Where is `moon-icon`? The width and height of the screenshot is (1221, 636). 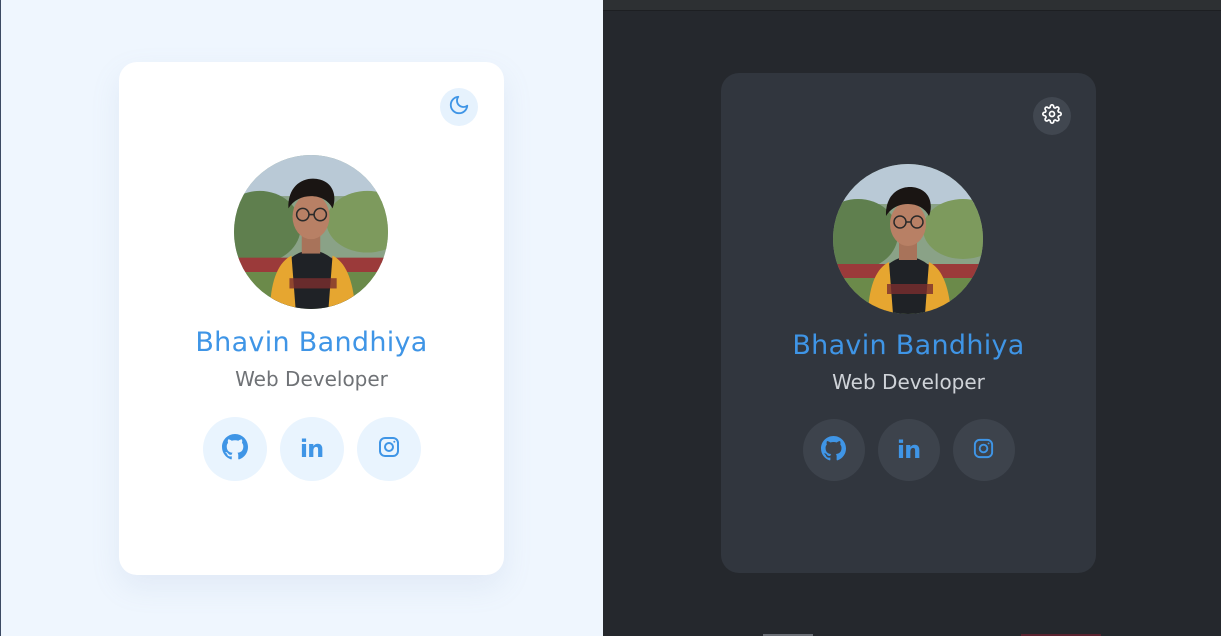 moon-icon is located at coordinates (459, 107).